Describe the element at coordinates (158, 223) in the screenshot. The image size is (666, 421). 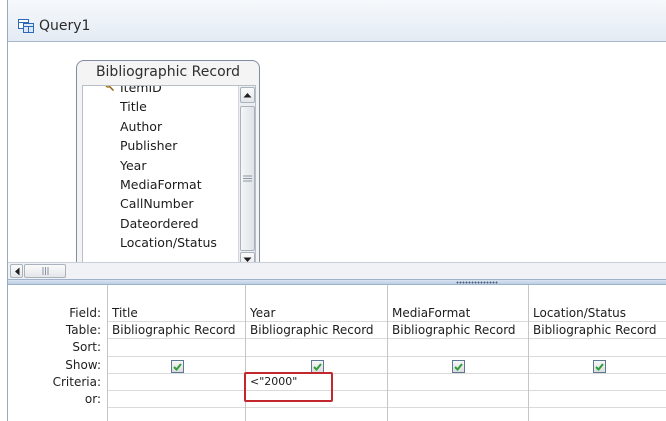
I see `field-item-dateordered: Dateordered` at that location.